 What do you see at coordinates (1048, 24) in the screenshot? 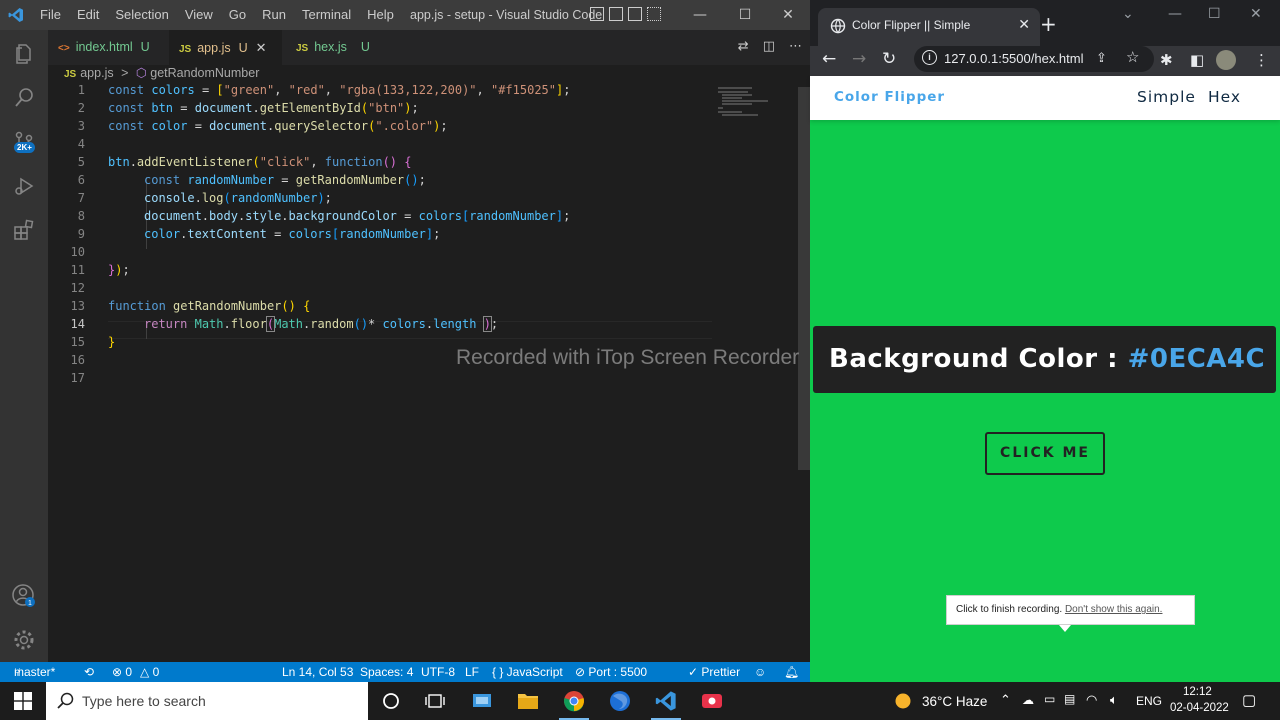
I see `new-tab-button: +` at bounding box center [1048, 24].